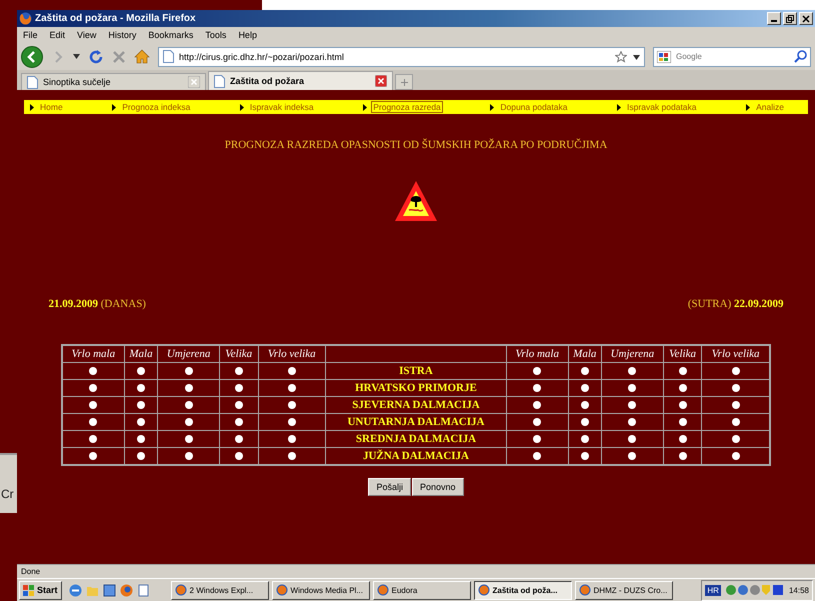  What do you see at coordinates (122, 35) in the screenshot?
I see `menu-item: History` at bounding box center [122, 35].